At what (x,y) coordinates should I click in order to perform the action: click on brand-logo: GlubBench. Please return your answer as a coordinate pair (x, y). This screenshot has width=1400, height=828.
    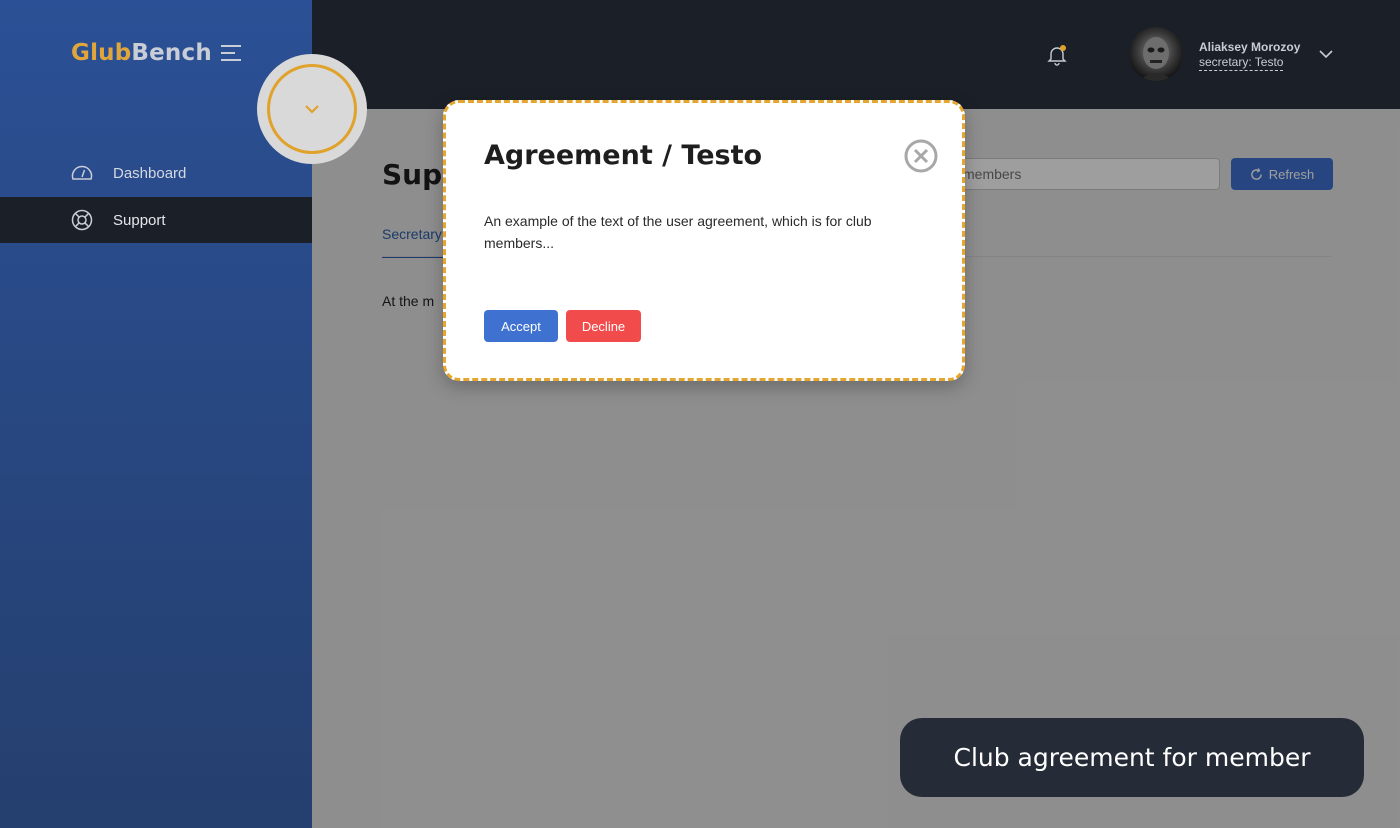
    Looking at the image, I should click on (141, 53).